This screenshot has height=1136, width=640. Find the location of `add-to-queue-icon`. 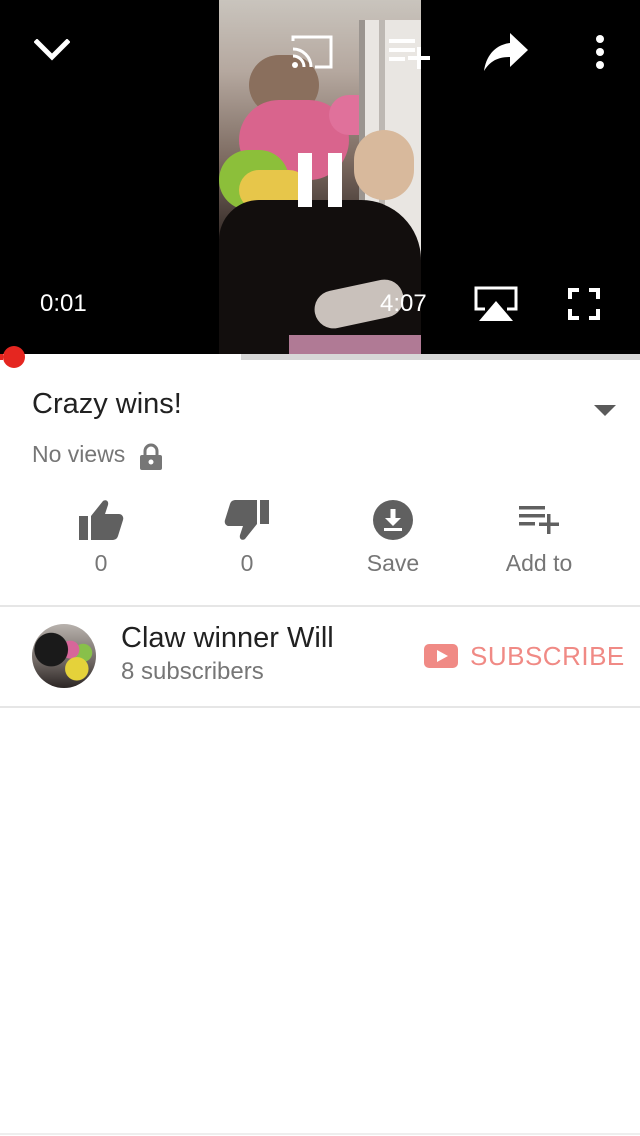

add-to-queue-icon is located at coordinates (409, 54).